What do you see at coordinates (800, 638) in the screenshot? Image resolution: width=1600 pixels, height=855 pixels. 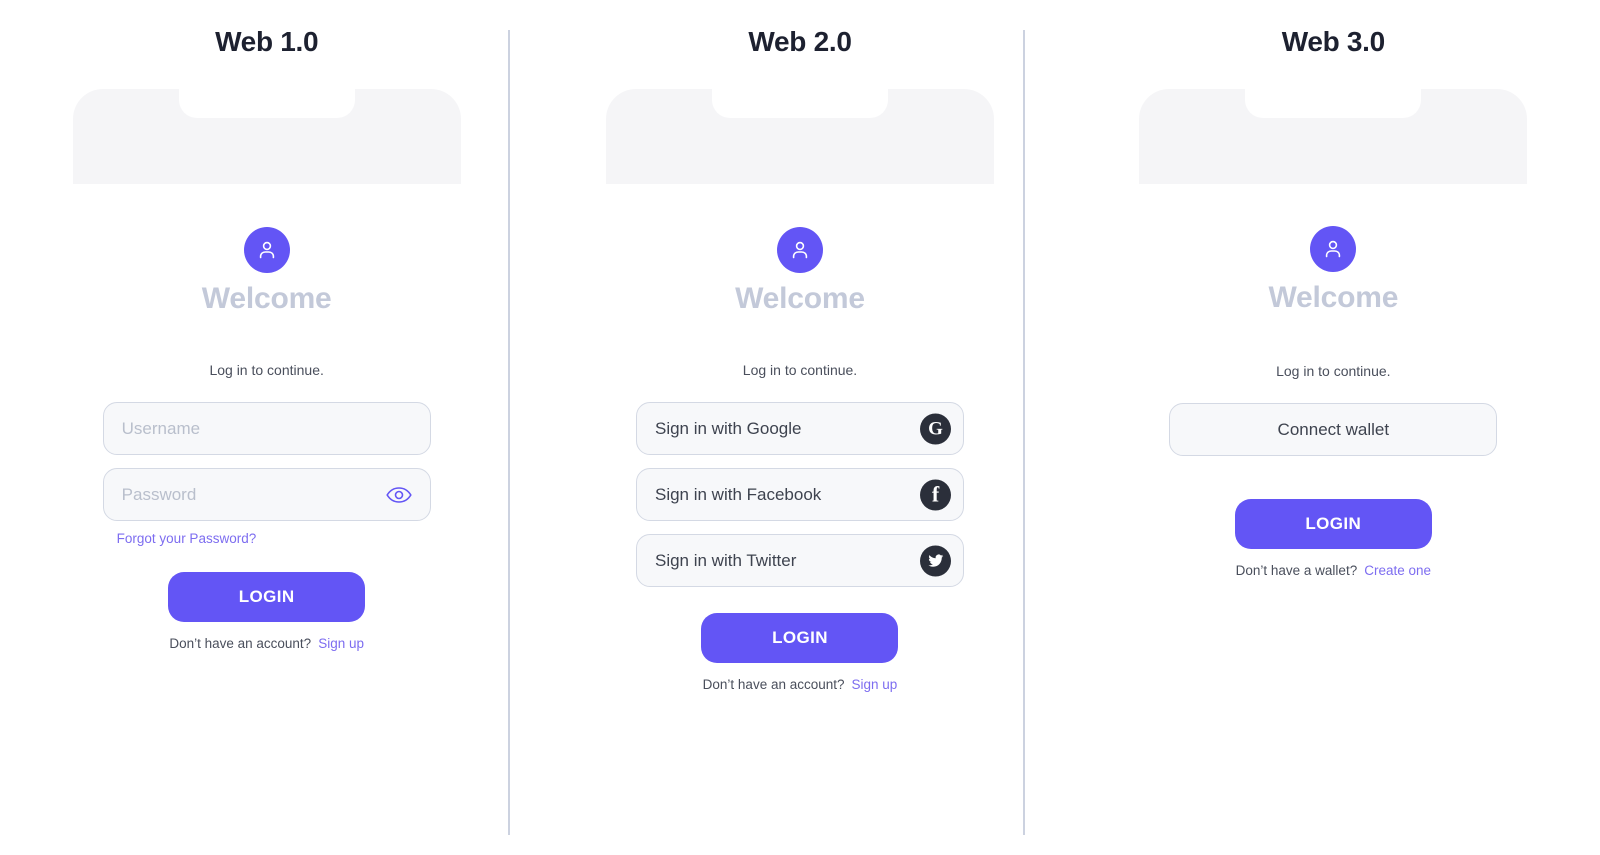 I see `login-button-web2: LOGIN` at bounding box center [800, 638].